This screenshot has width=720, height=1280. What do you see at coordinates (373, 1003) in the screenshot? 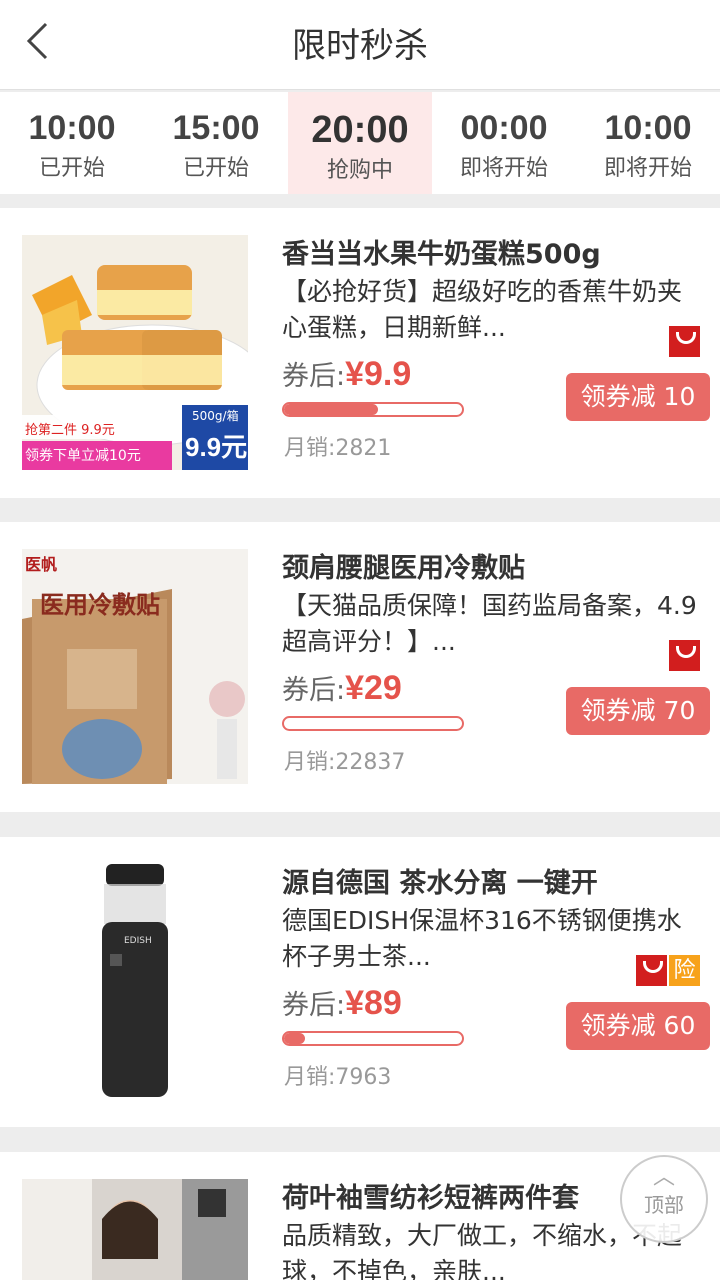
I see `price: ¥89` at bounding box center [373, 1003].